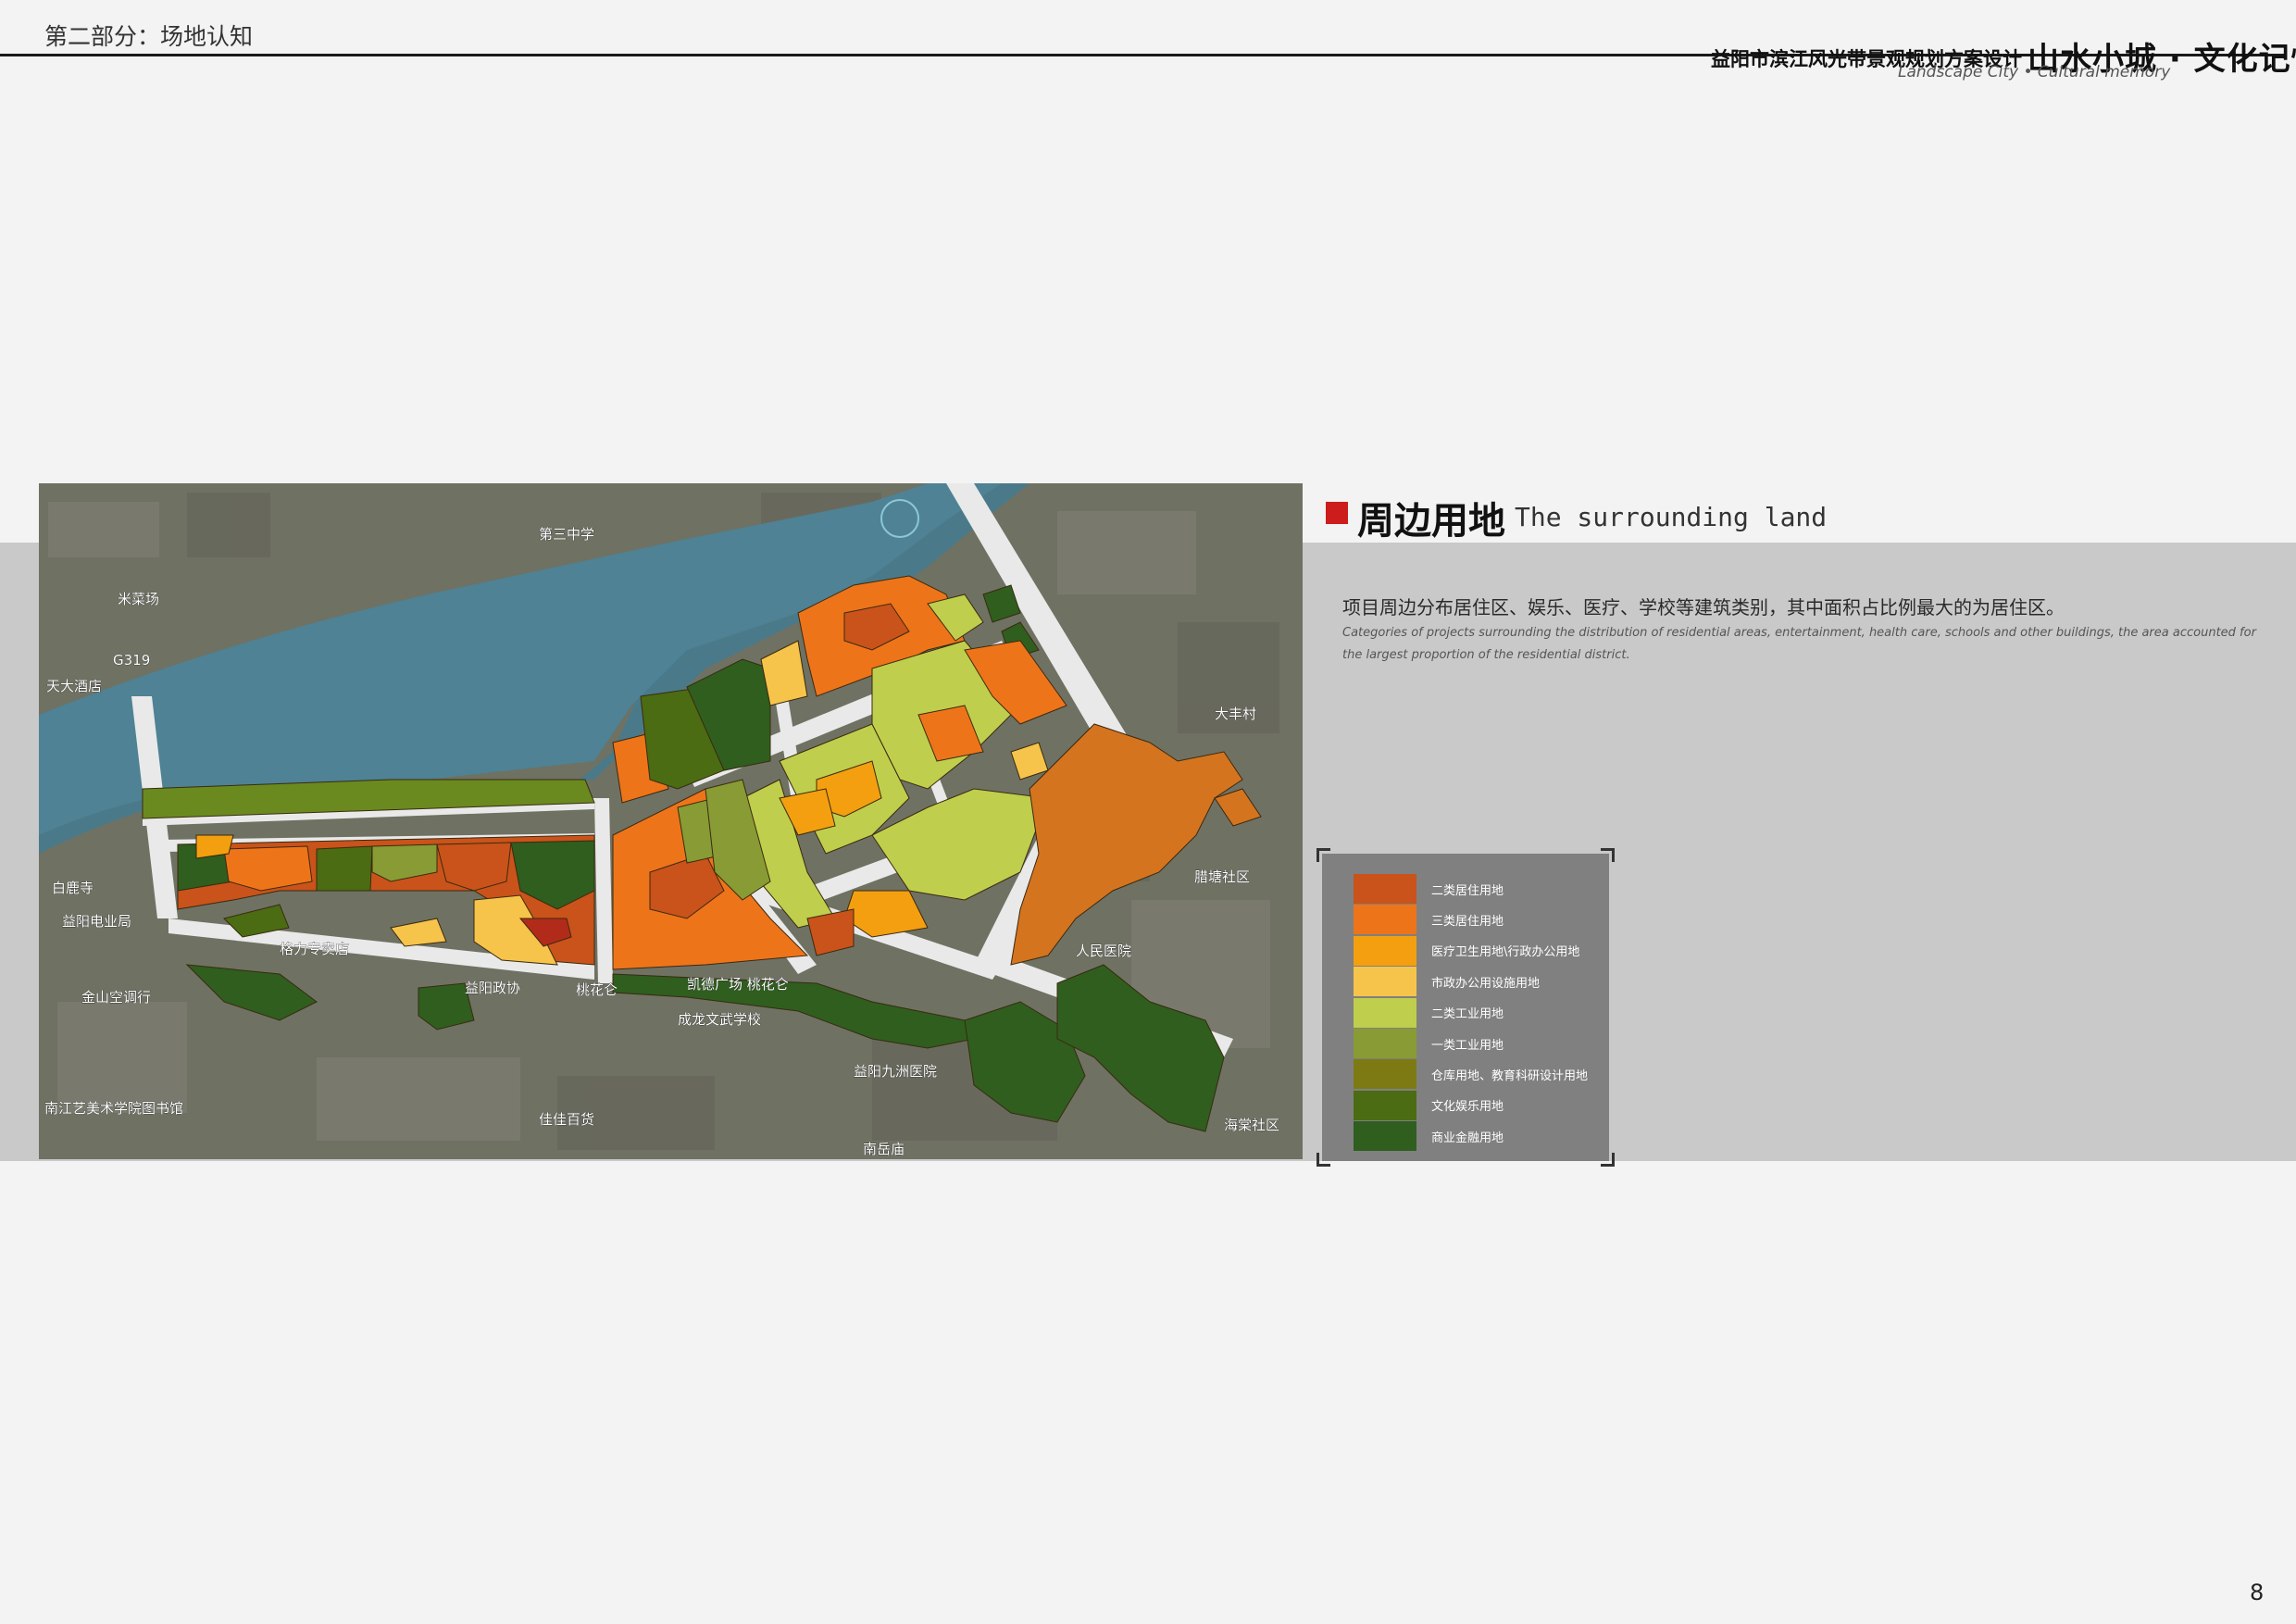  Describe the element at coordinates (566, 534) in the screenshot. I see `map-label: 第三中学` at that location.